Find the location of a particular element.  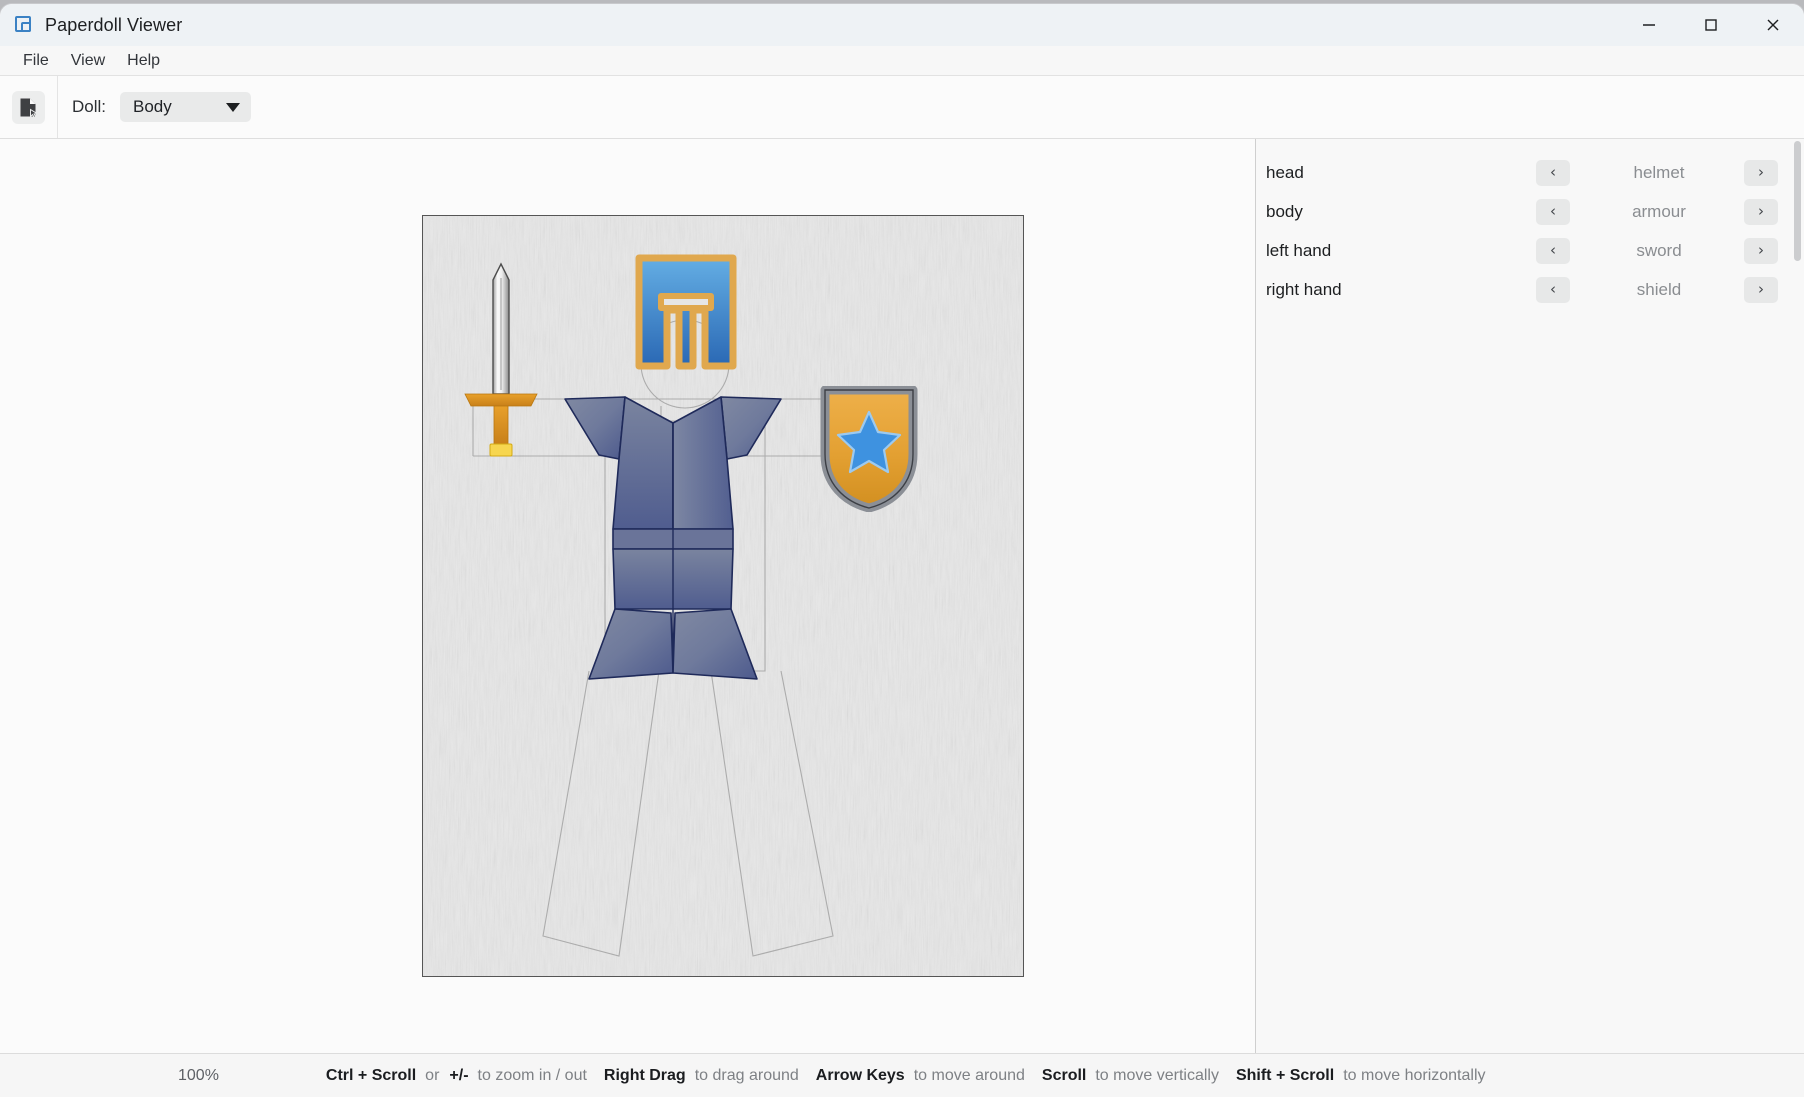

slot-next-button-right-hand: › is located at coordinates (1761, 289).